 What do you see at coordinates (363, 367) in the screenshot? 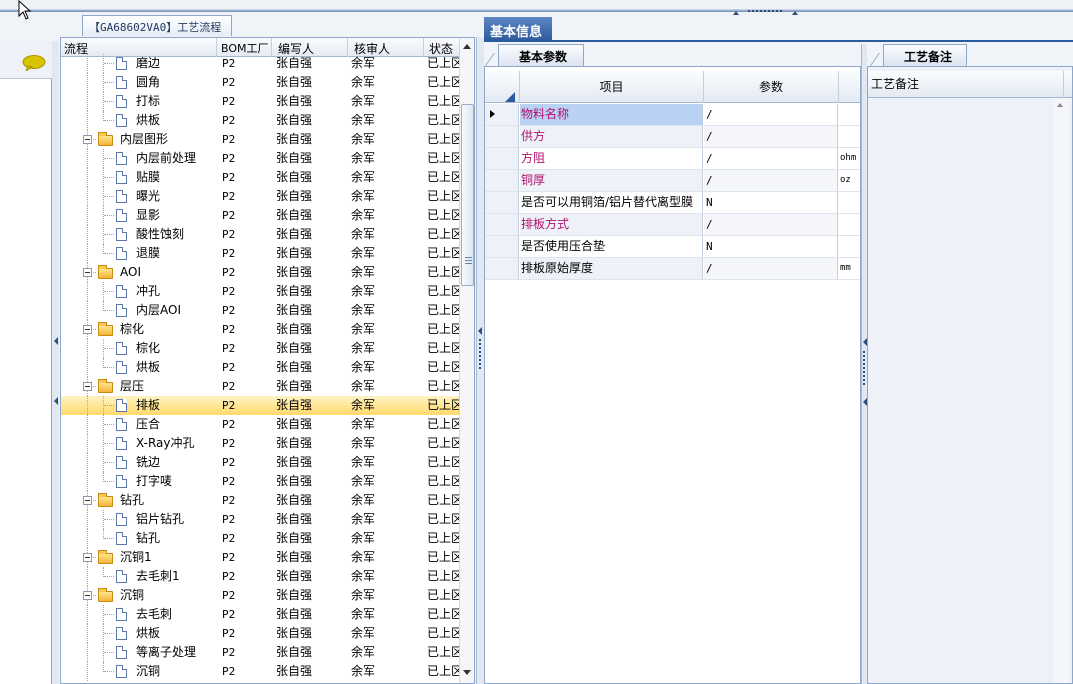
I see `reviewer-cell: 余军` at bounding box center [363, 367].